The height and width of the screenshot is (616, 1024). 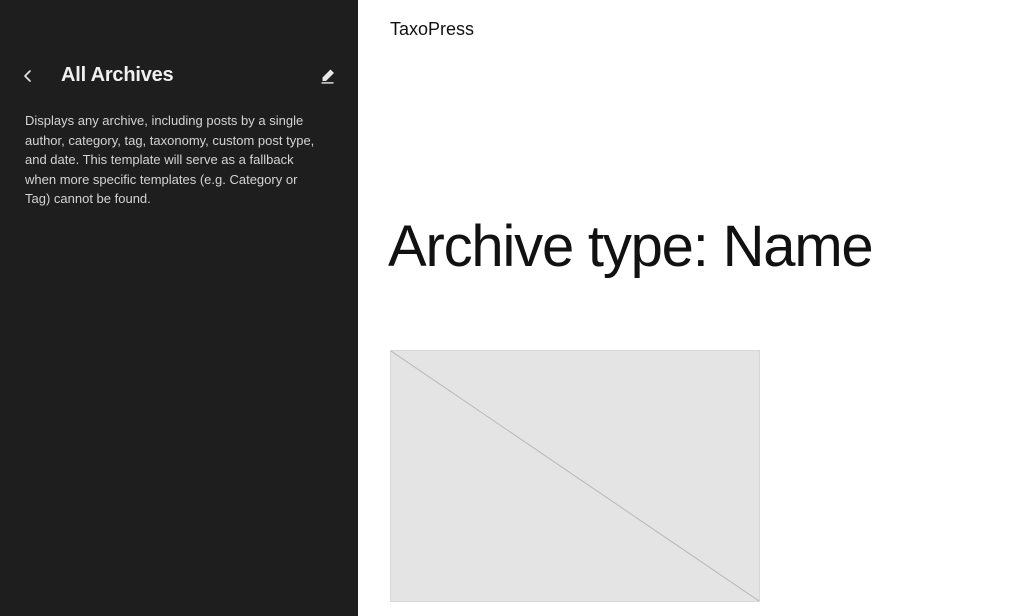 I want to click on featured-image-placeholder, so click(x=575, y=476).